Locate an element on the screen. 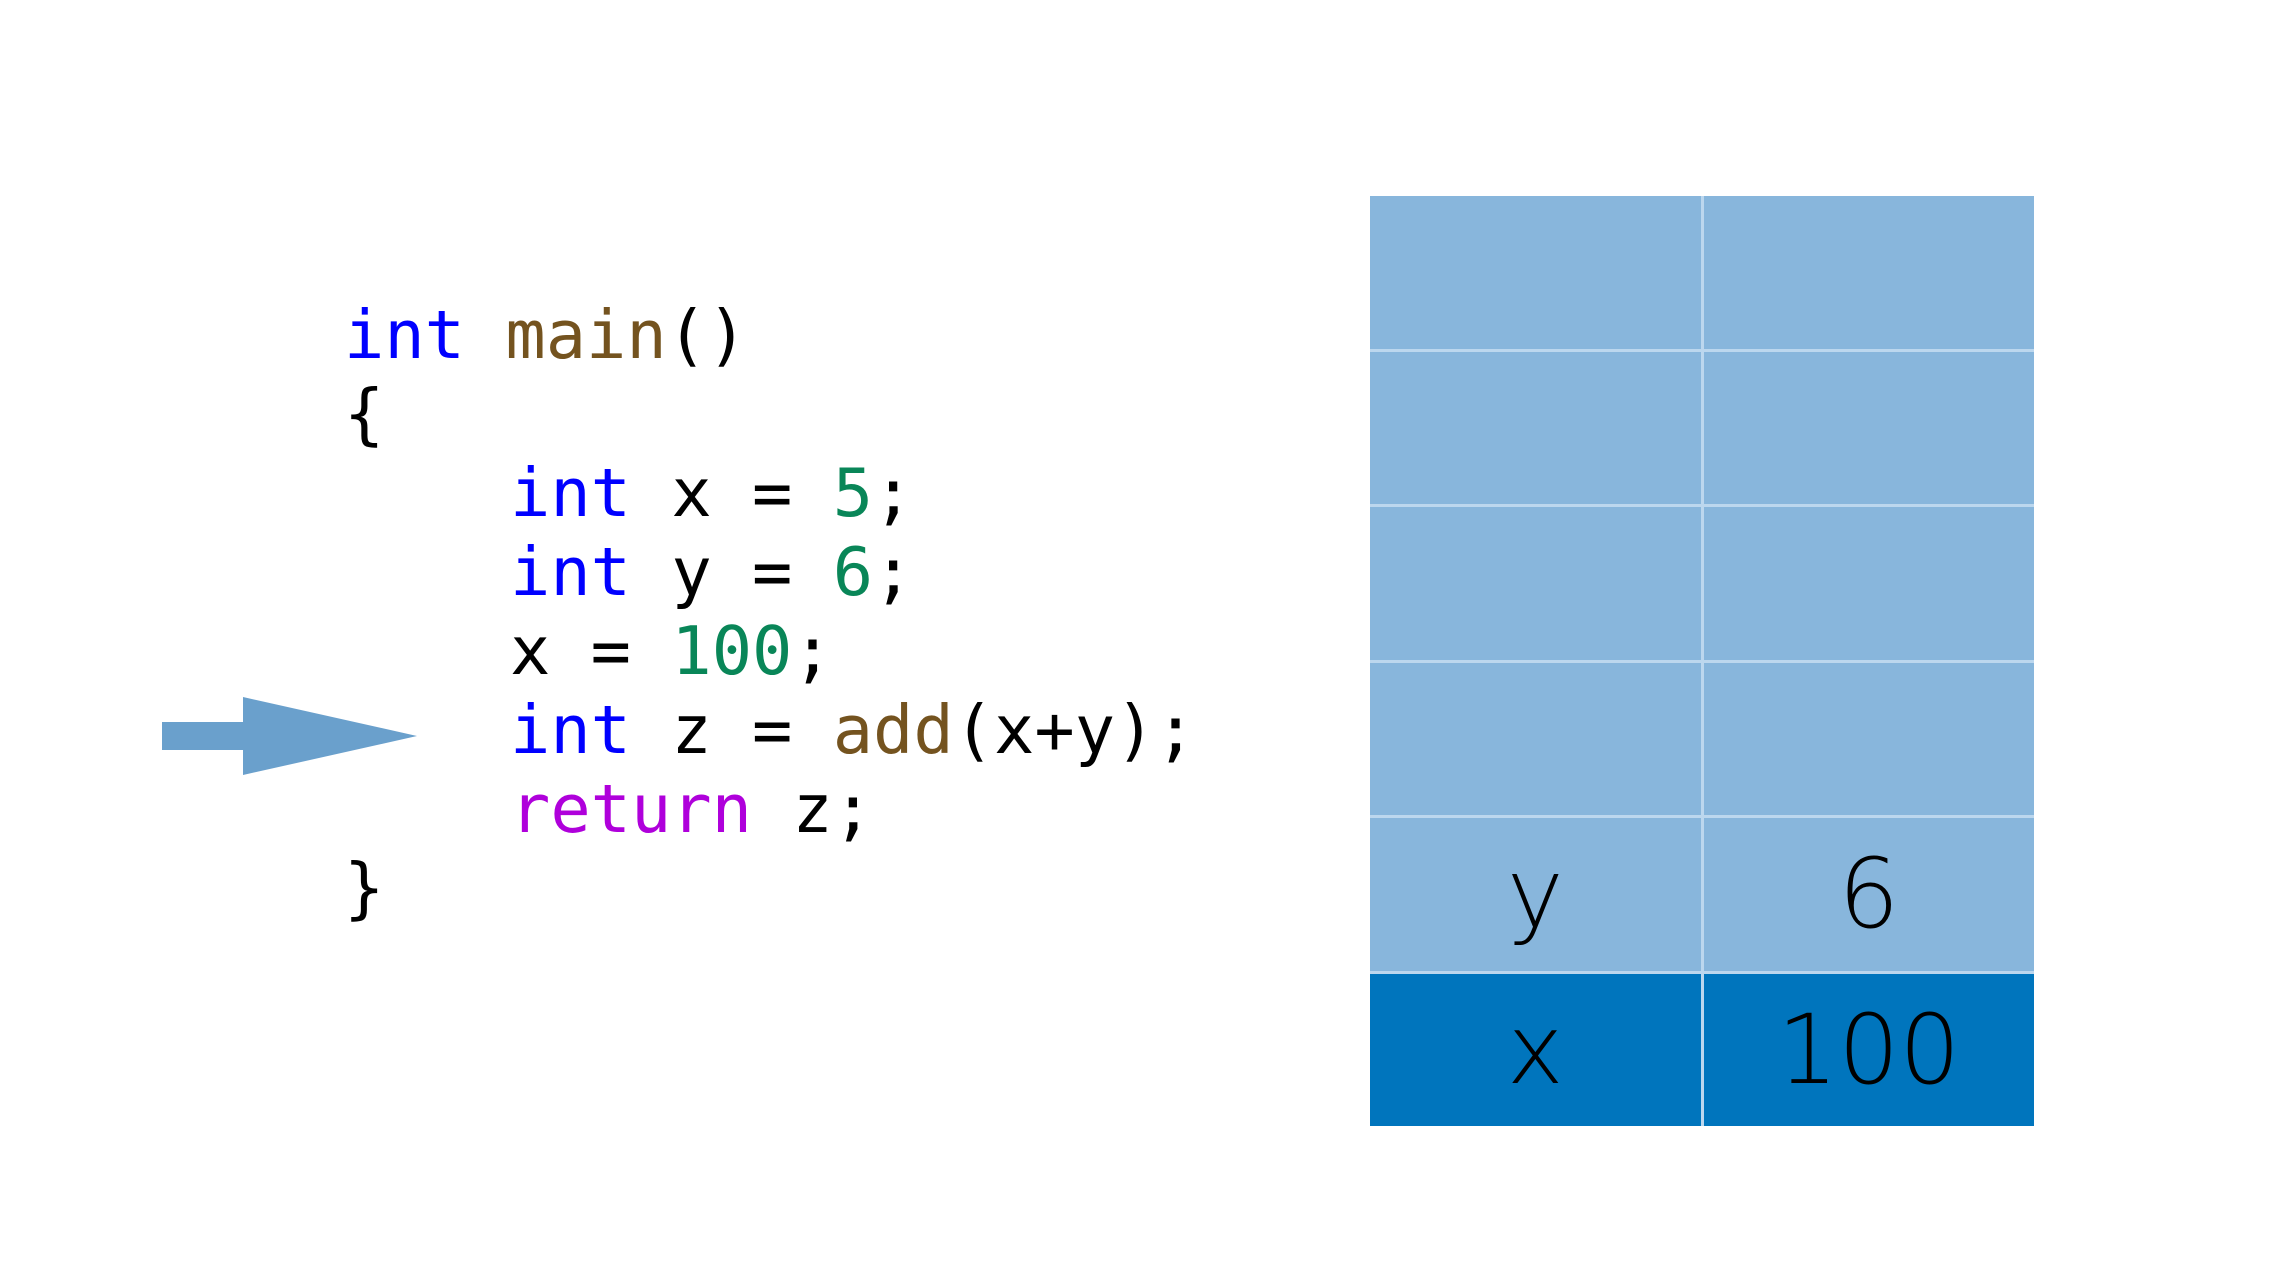  code-token: z = is located at coordinates (732, 730).